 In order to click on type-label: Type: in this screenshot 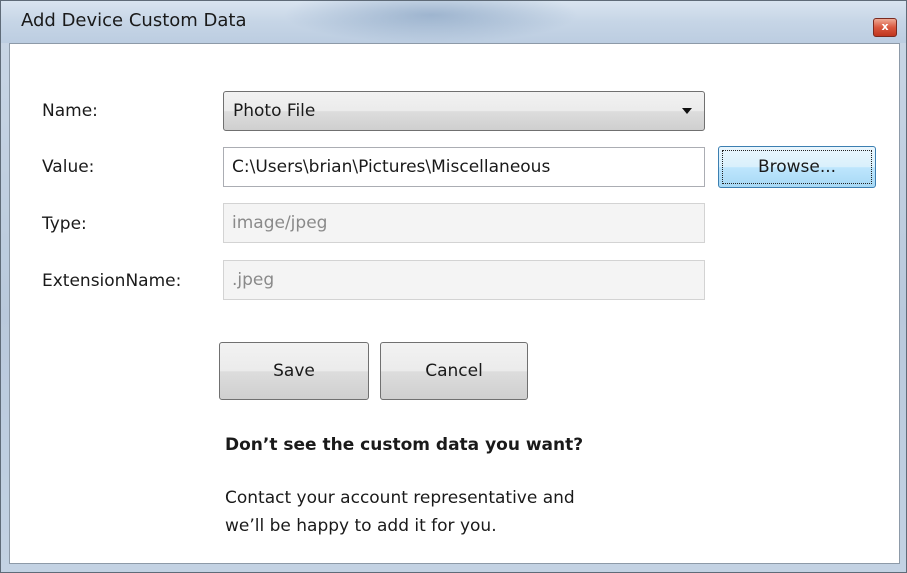, I will do `click(64, 224)`.